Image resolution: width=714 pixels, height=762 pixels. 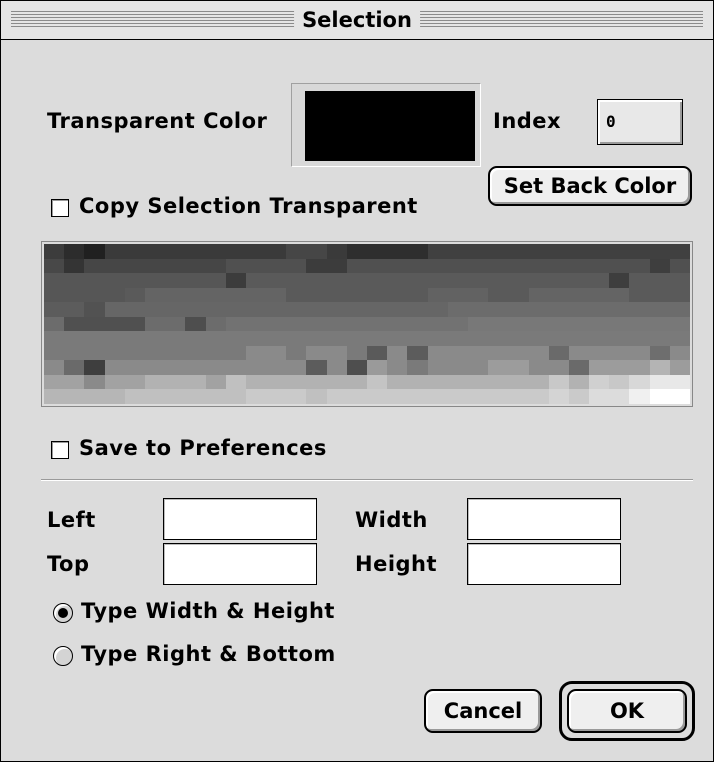 What do you see at coordinates (640, 122) in the screenshot?
I see `index-field: 0` at bounding box center [640, 122].